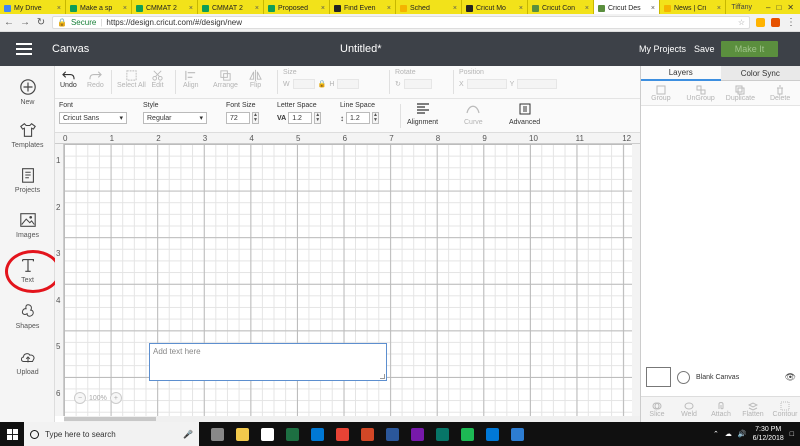 The height and width of the screenshot is (446, 800). Describe the element at coordinates (111, 434) in the screenshot. I see `taskbar-search-box: Type here to search 🎤` at that location.